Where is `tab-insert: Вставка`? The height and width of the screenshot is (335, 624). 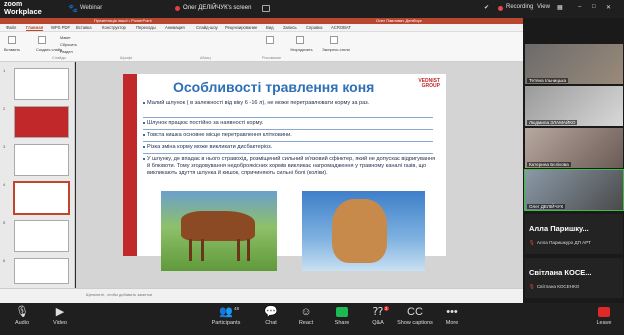
tab-insert: Вставка is located at coordinates (84, 27).